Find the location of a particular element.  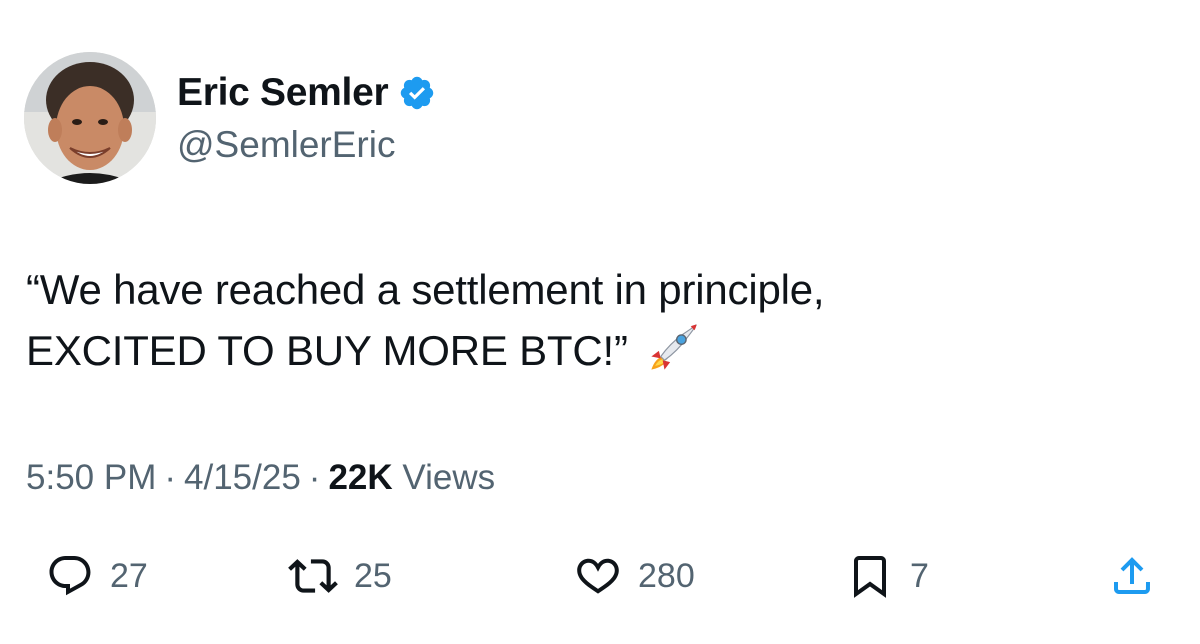

share-button is located at coordinates (1132, 576).